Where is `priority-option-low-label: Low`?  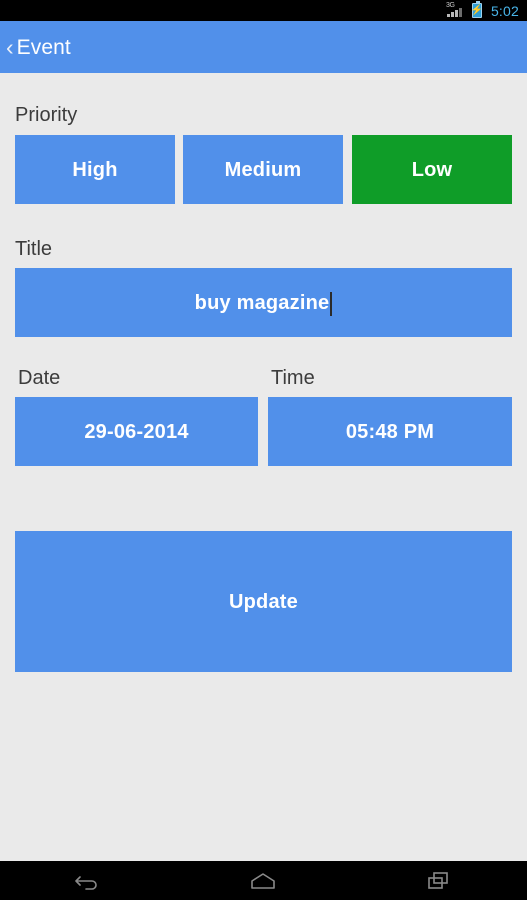
priority-option-low-label: Low is located at coordinates (432, 169).